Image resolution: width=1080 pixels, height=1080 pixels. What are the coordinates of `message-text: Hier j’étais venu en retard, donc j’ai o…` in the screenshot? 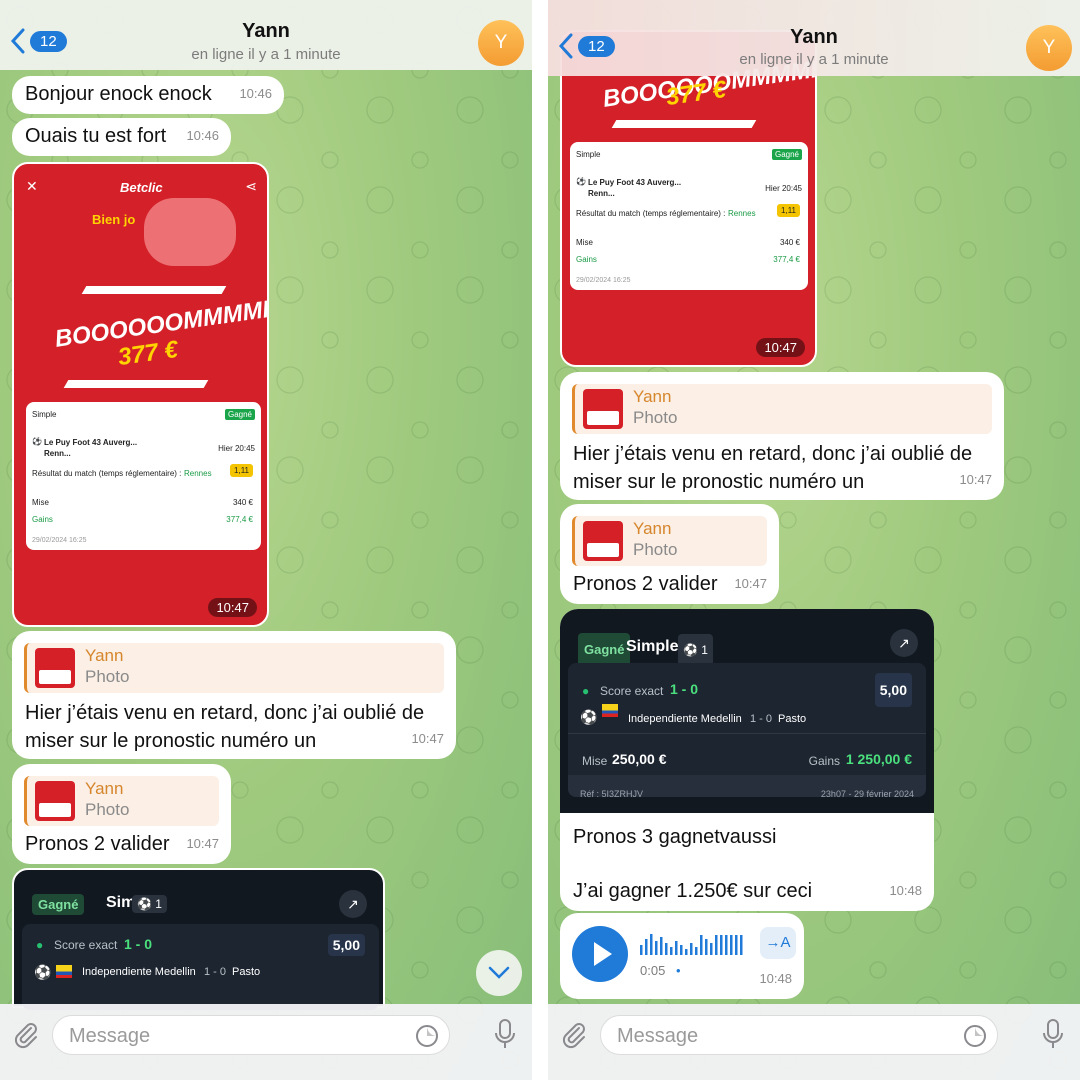 It's located at (773, 468).